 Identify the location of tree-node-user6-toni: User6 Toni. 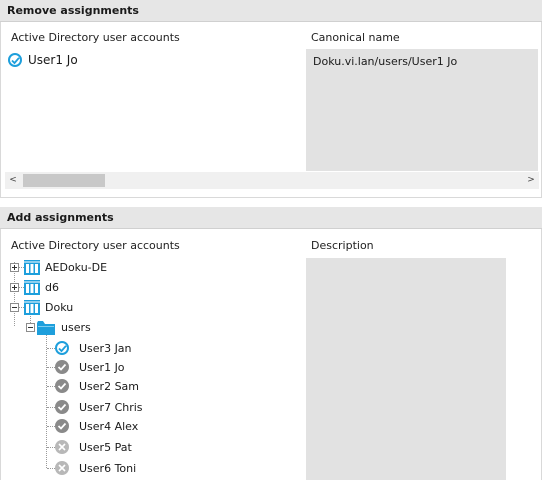
(171, 468).